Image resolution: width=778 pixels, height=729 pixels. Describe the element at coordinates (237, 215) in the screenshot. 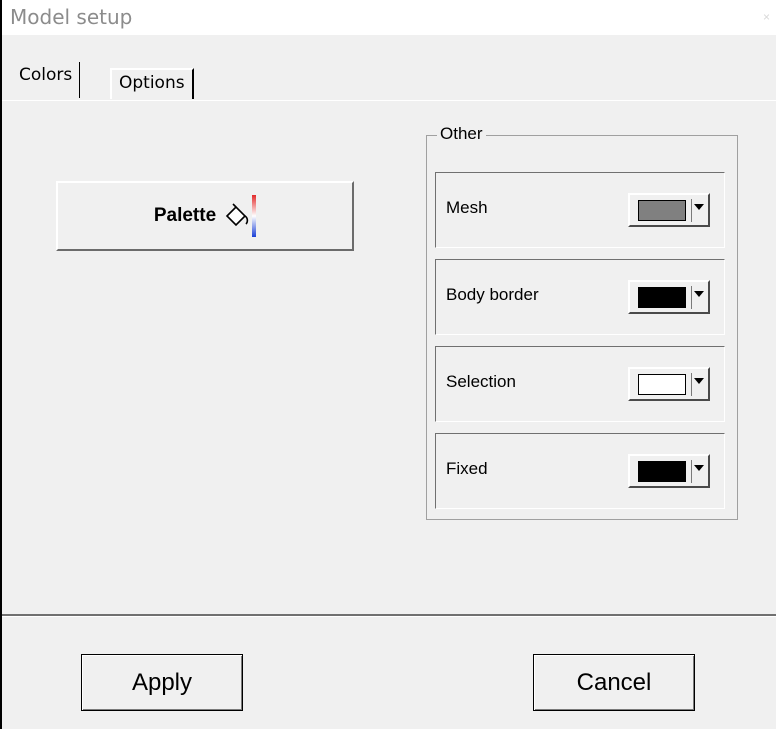

I see `paint-bucket-icon` at that location.